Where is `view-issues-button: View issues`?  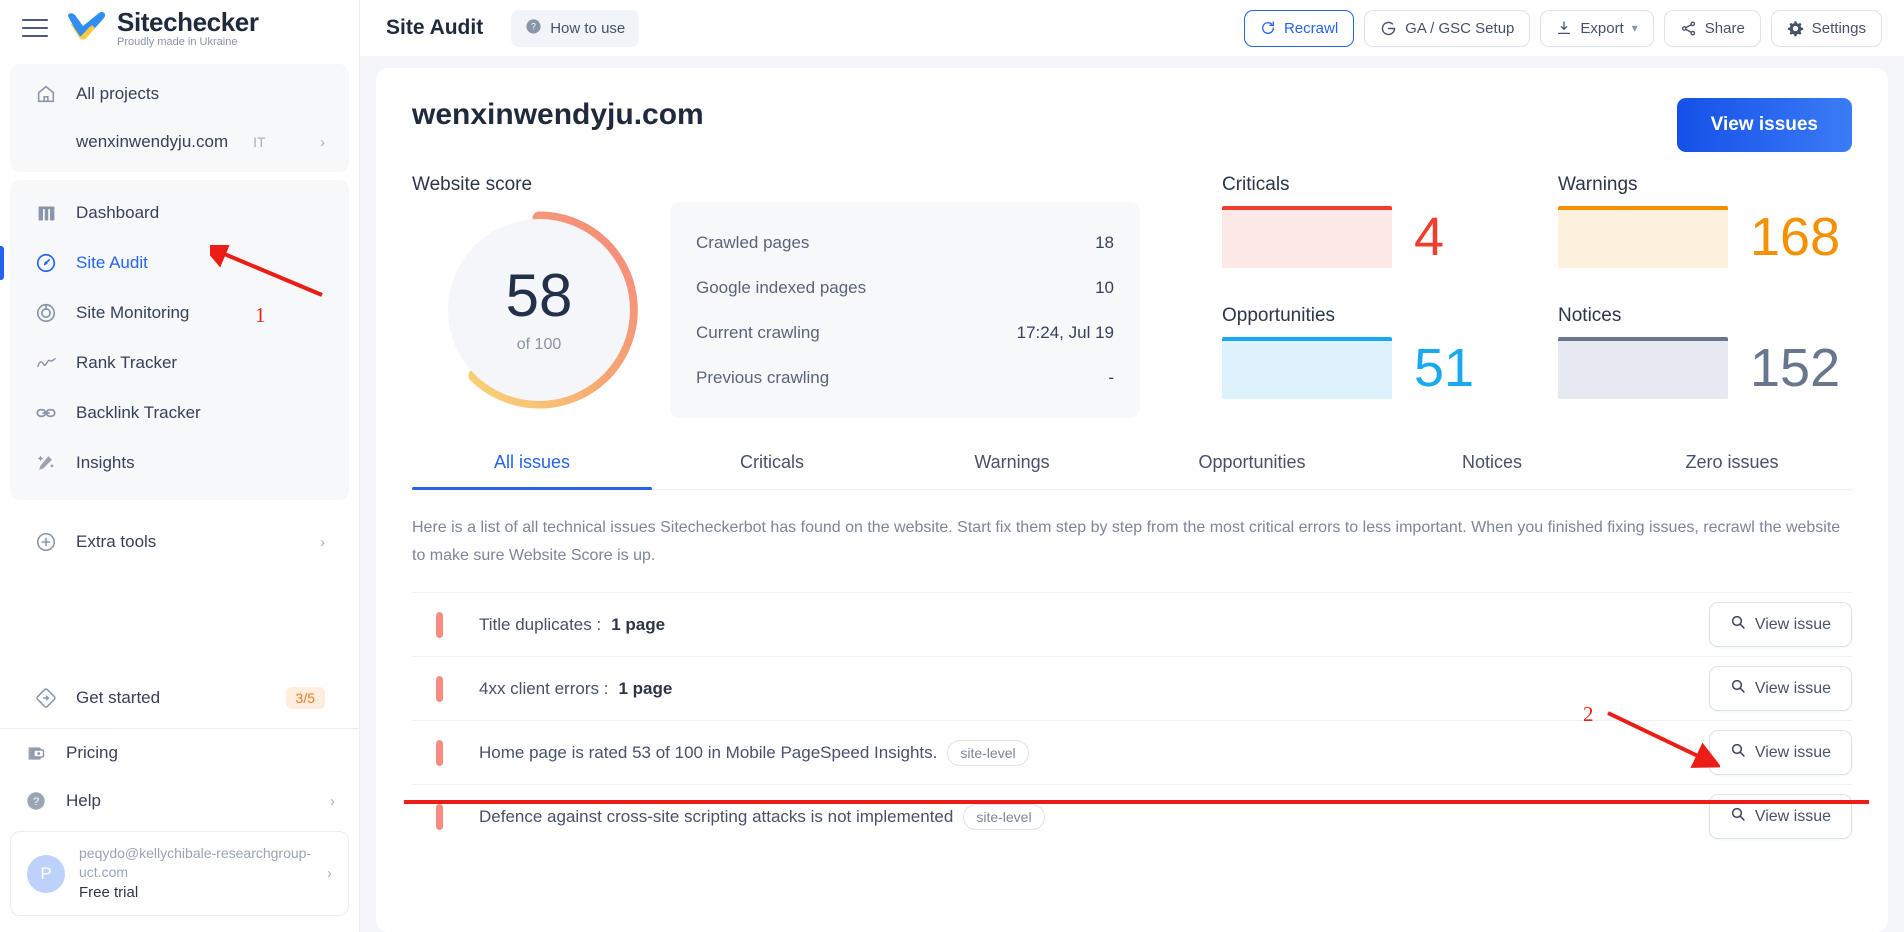
view-issues-button: View issues is located at coordinates (1764, 125).